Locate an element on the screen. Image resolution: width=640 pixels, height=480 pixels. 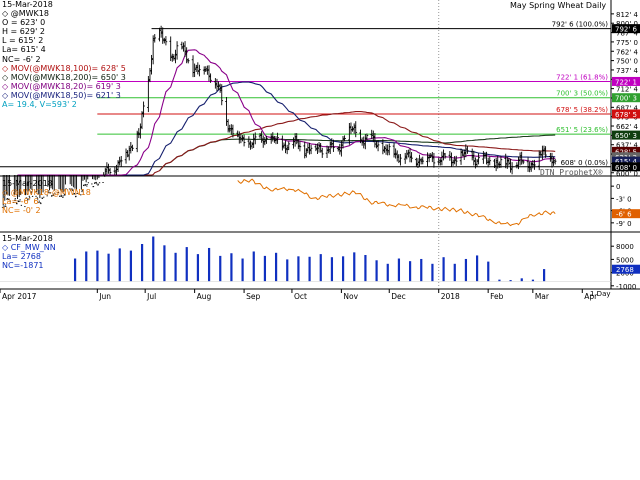
legend-date-text: 15-Mar-2018 is located at coordinates (27, 4).